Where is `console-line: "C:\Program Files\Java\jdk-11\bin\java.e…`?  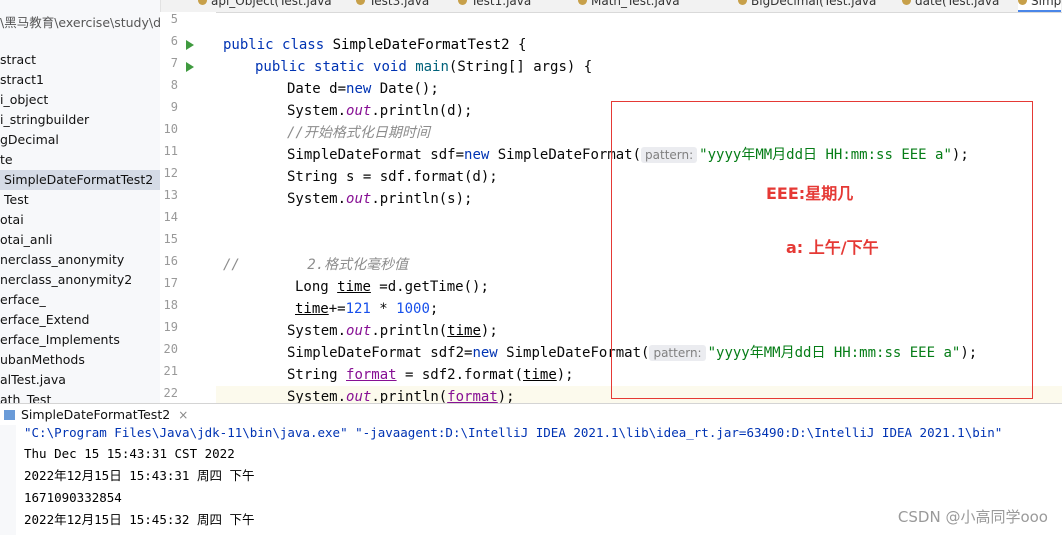 console-line: "C:\Program Files\Java\jdk-11\bin\java.e… is located at coordinates (513, 432).